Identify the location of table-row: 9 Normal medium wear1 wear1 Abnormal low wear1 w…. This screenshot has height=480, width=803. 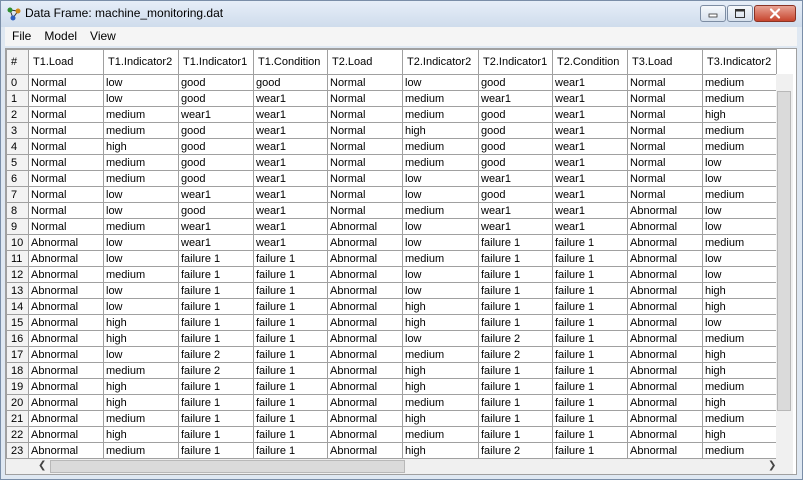
(391, 226).